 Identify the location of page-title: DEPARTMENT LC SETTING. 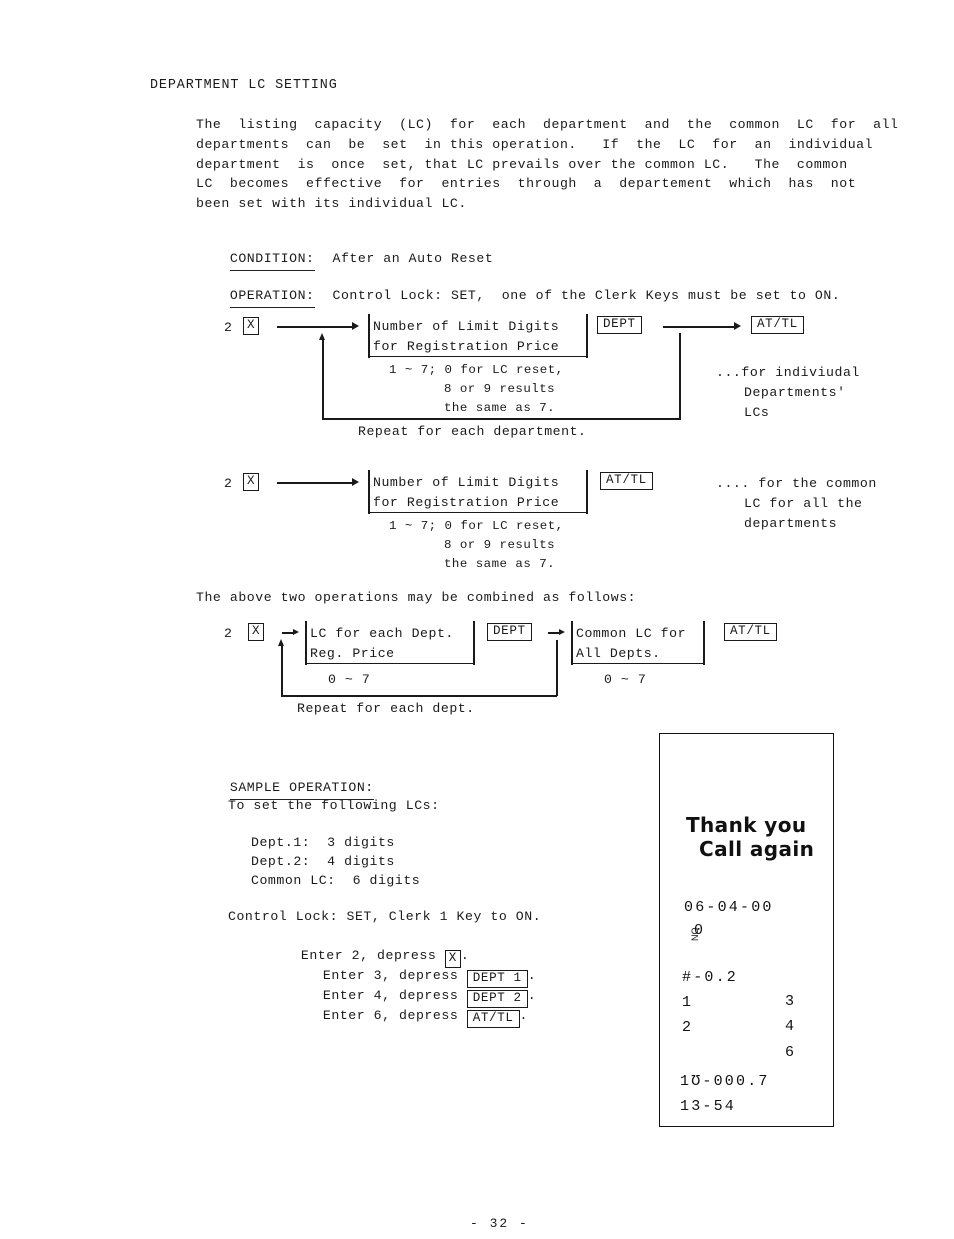
(244, 85).